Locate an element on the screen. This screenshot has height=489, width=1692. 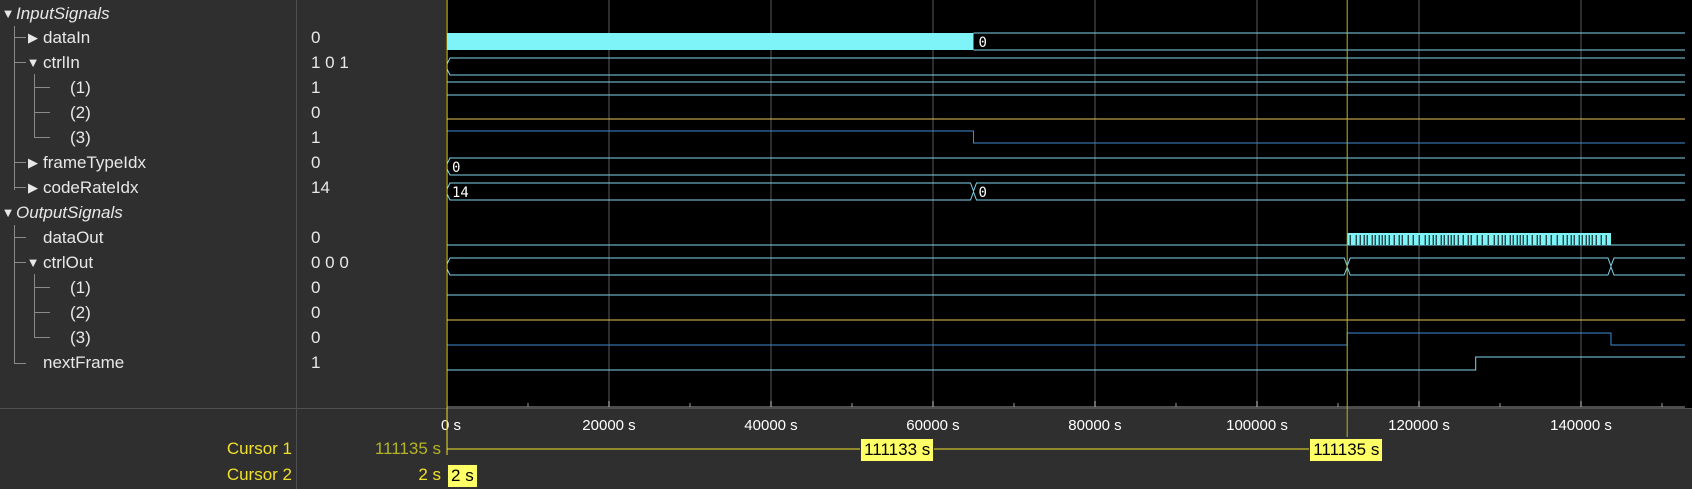
cursor-1-time-box: 111135 s is located at coordinates (1346, 450).